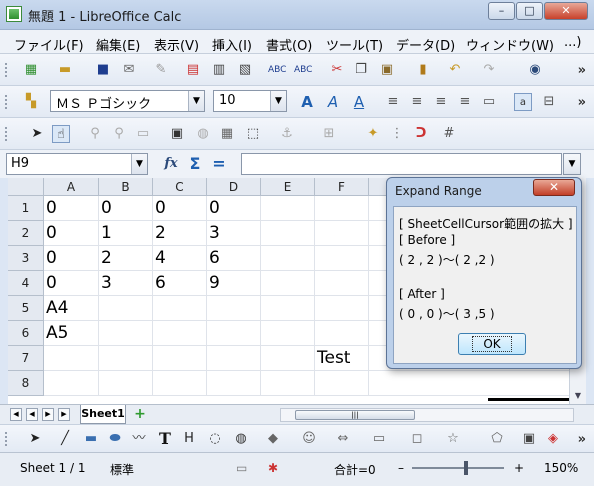 The image size is (594, 486). I want to click on menu-edit: 編集(E), so click(118, 44).